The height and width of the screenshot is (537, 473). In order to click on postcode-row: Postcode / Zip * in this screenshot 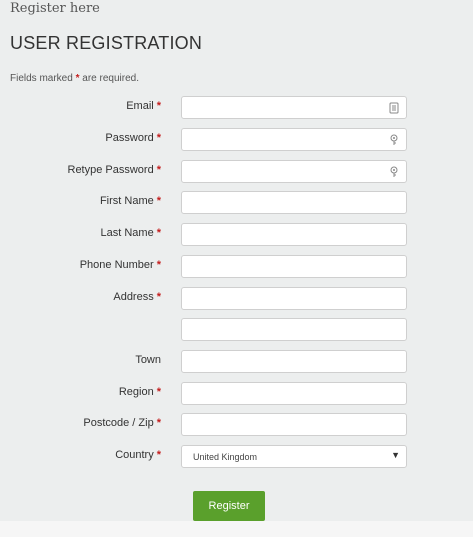, I will do `click(236, 425)`.